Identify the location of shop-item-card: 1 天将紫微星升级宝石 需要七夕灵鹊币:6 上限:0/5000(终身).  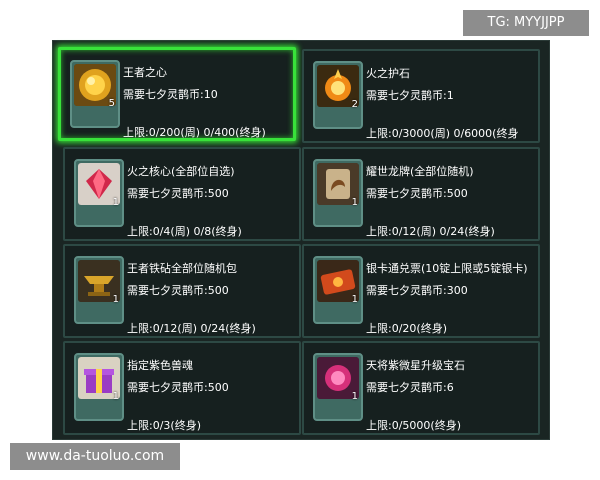
(421, 388).